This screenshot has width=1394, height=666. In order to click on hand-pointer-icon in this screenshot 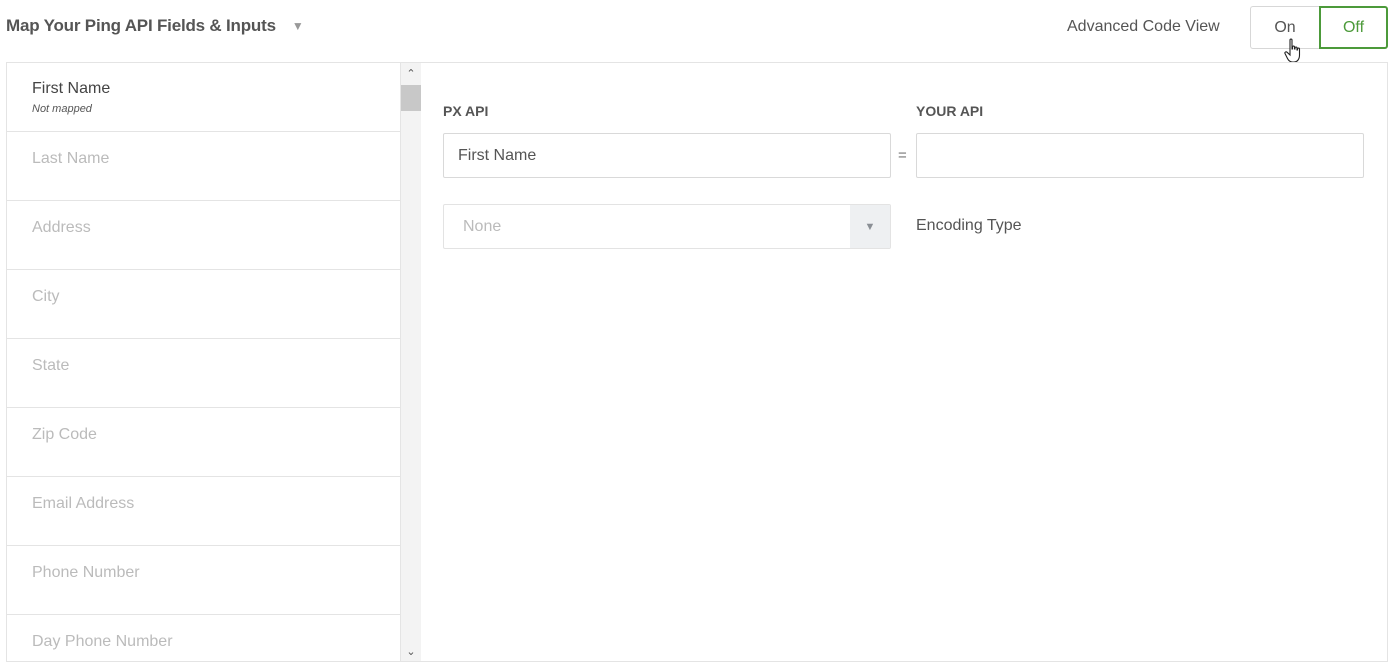, I will do `click(1292, 50)`.